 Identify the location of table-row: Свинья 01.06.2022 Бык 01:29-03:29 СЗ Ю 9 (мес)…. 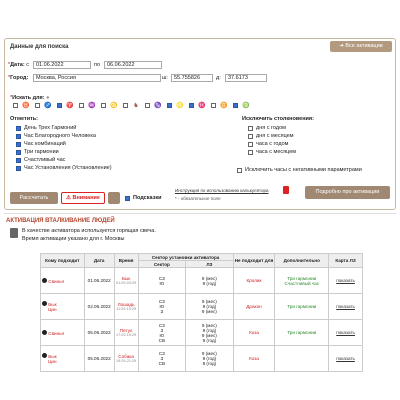
(201, 280).